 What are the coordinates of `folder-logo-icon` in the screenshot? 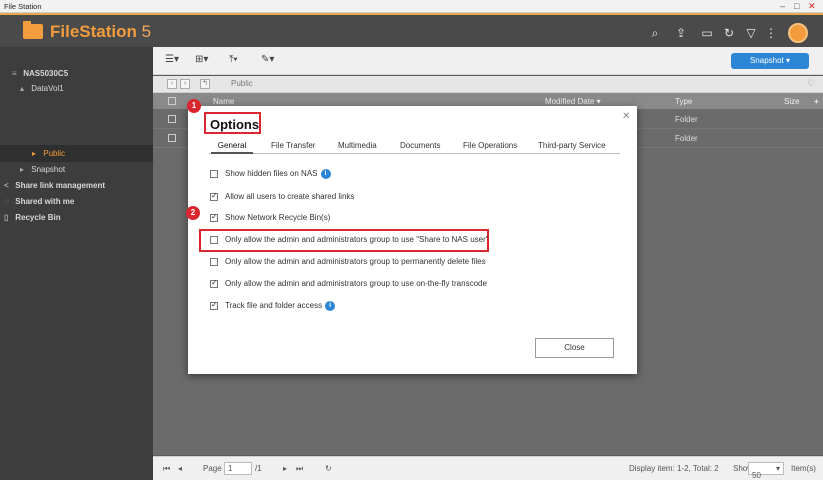 It's located at (33, 30).